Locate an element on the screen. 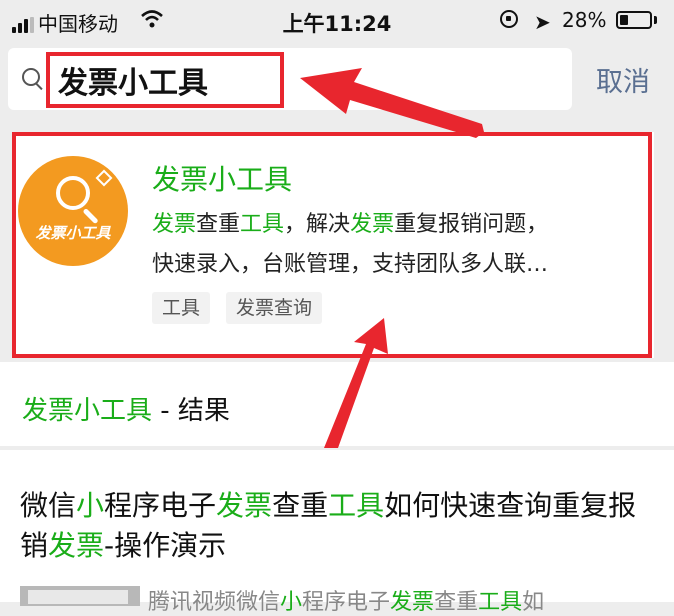  search-icon is located at coordinates (31, 77).